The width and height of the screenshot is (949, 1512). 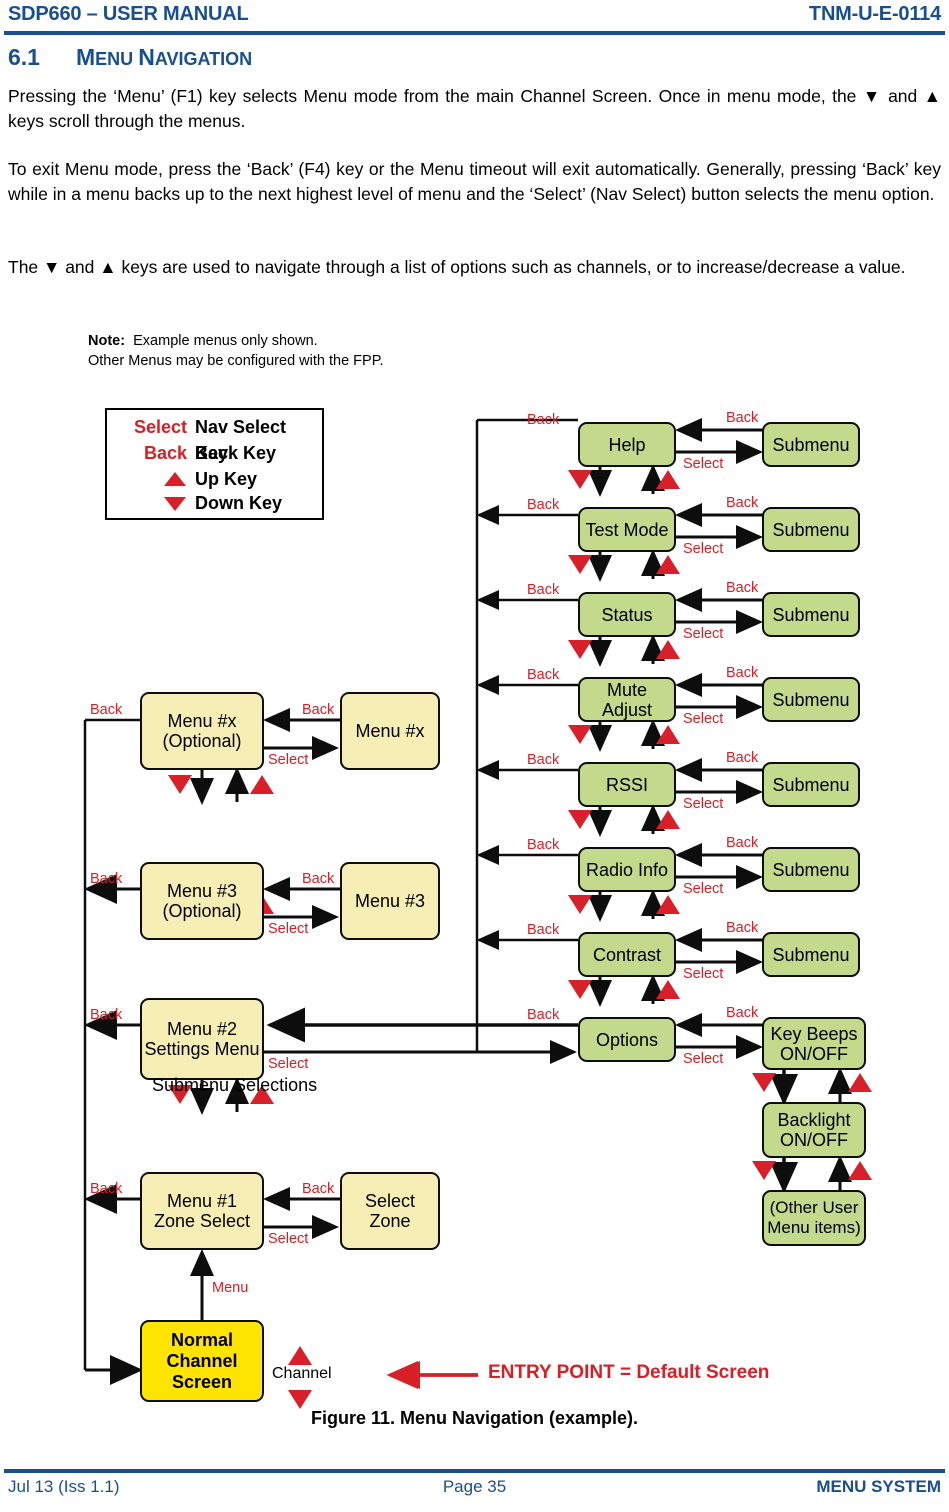 I want to click on footer-section: MENU SYSTEM, so click(x=878, y=1486).